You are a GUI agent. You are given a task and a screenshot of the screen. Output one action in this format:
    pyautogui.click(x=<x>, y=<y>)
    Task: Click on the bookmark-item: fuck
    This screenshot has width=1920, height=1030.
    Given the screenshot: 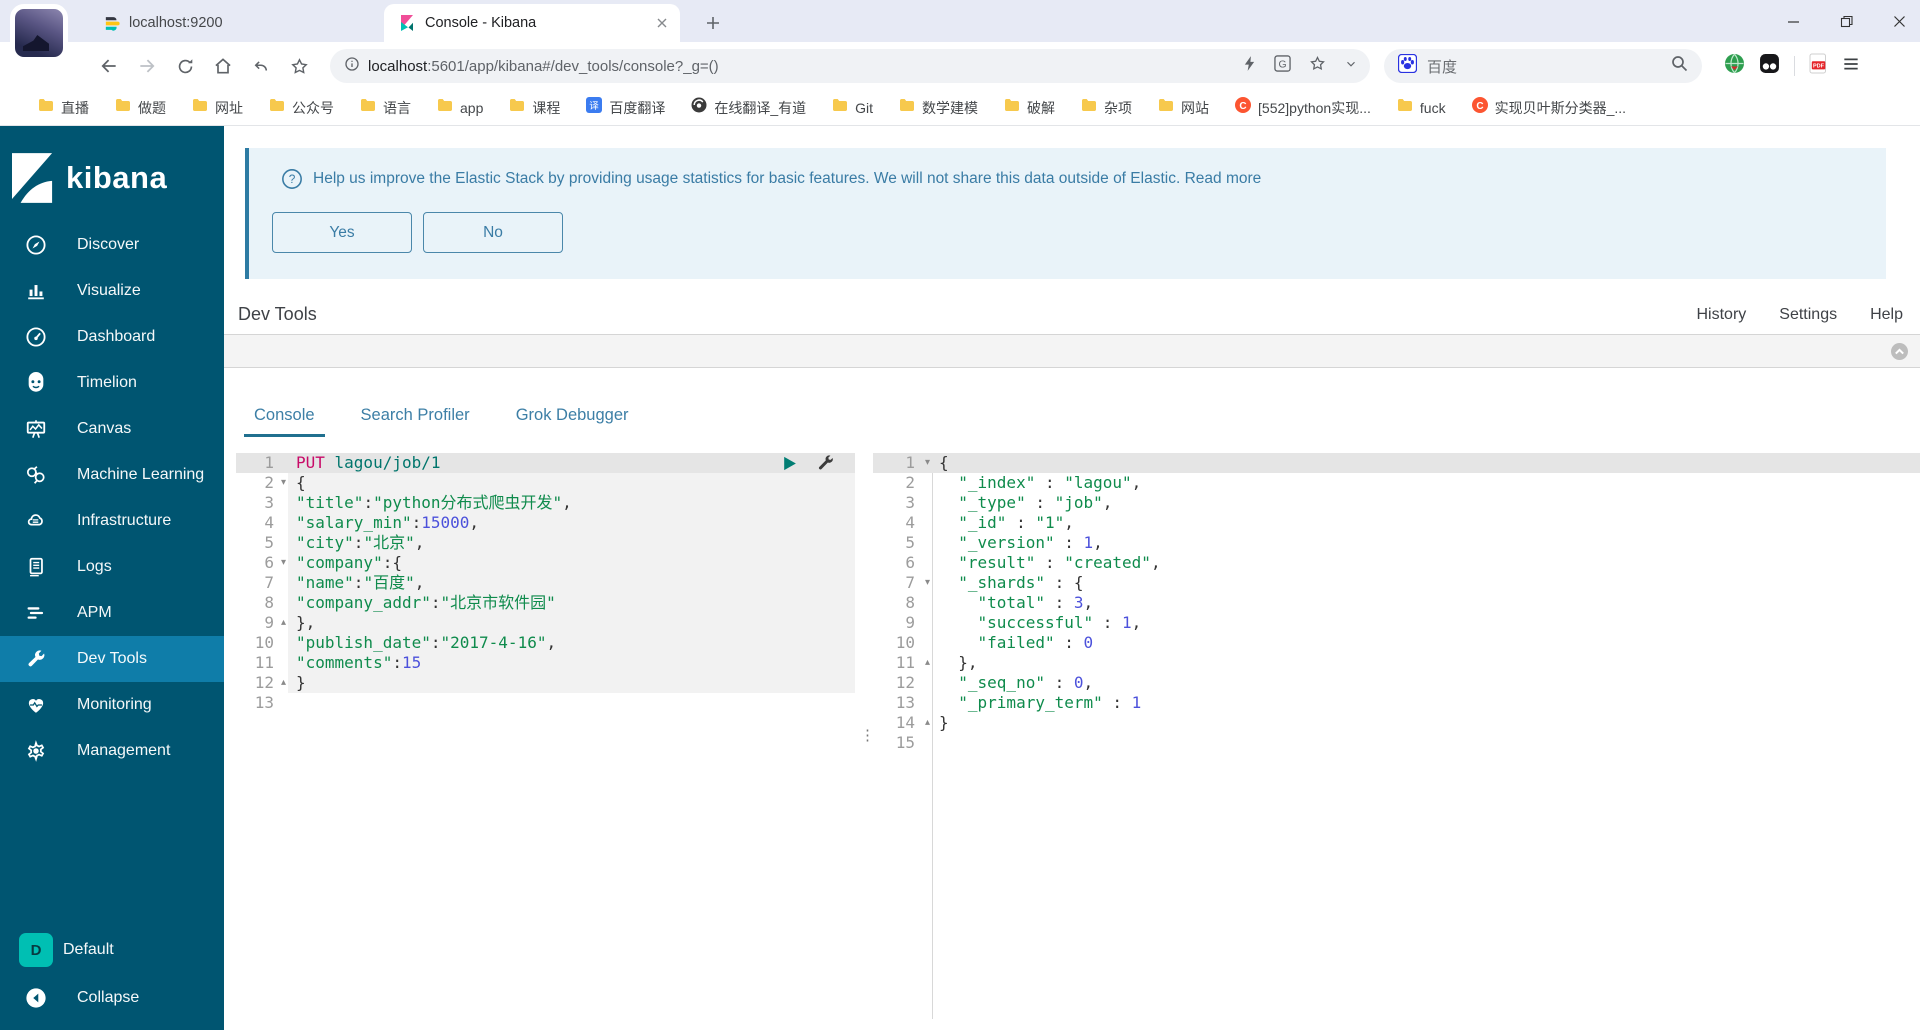 What is the action you would take?
    pyautogui.click(x=1421, y=107)
    